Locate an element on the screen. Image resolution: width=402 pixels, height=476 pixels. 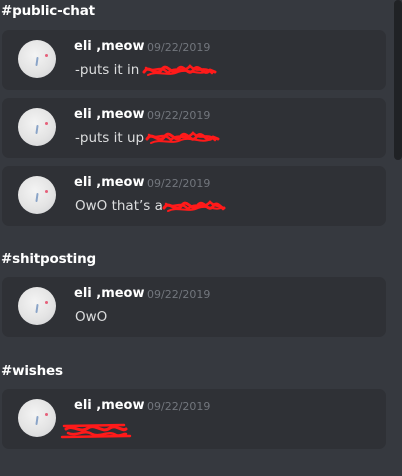
channel-heading-shitposting: #shitposting is located at coordinates (48, 259).